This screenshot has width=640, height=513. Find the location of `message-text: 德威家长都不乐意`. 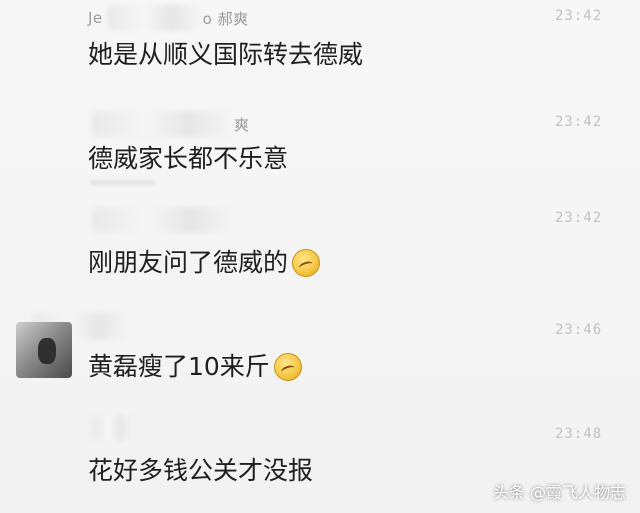

message-text: 德威家长都不乐意 is located at coordinates (188, 159).